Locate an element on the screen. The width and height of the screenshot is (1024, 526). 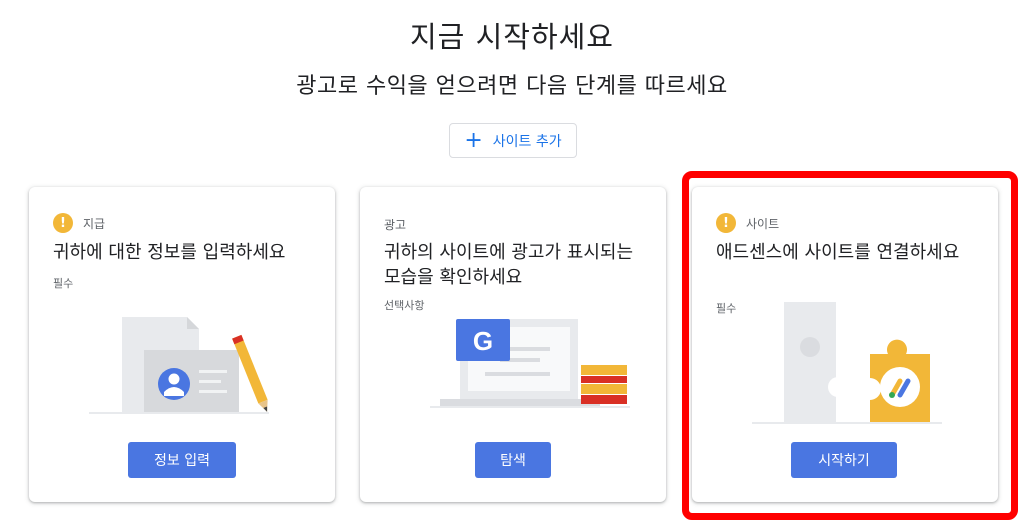
id-card-illustration is located at coordinates (179, 365).